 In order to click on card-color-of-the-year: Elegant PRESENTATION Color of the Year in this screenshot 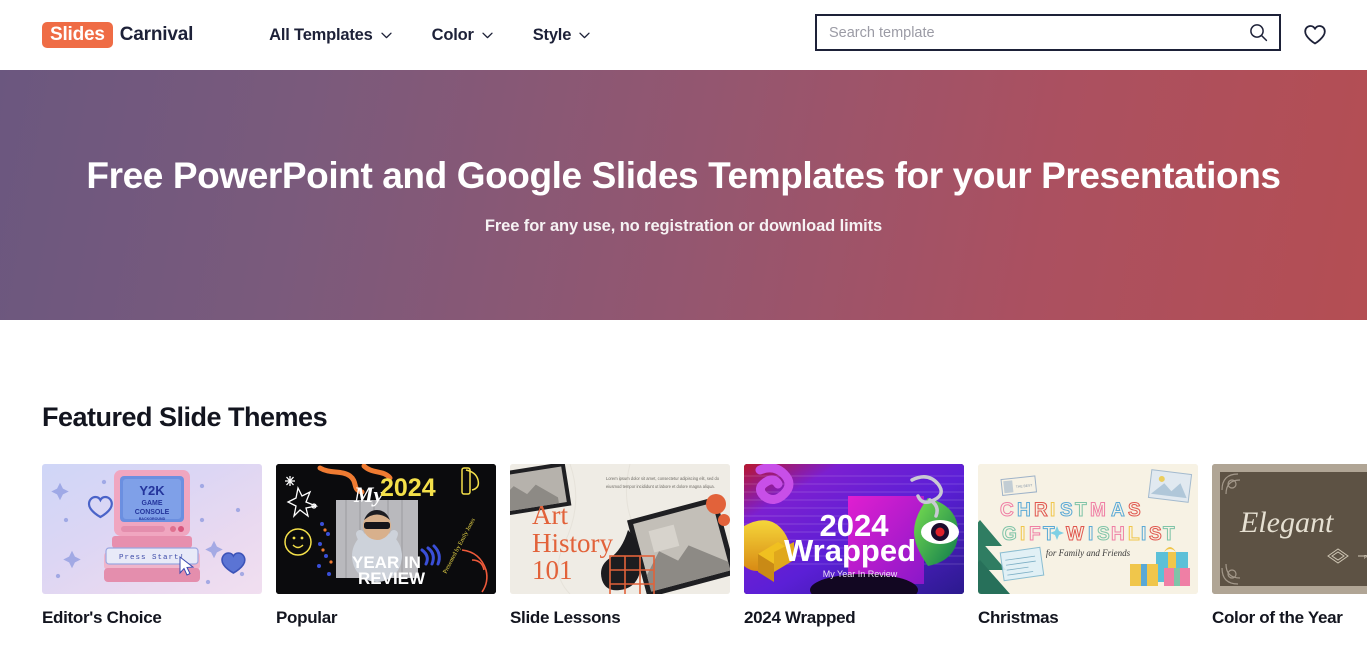, I will do `click(1289, 546)`.